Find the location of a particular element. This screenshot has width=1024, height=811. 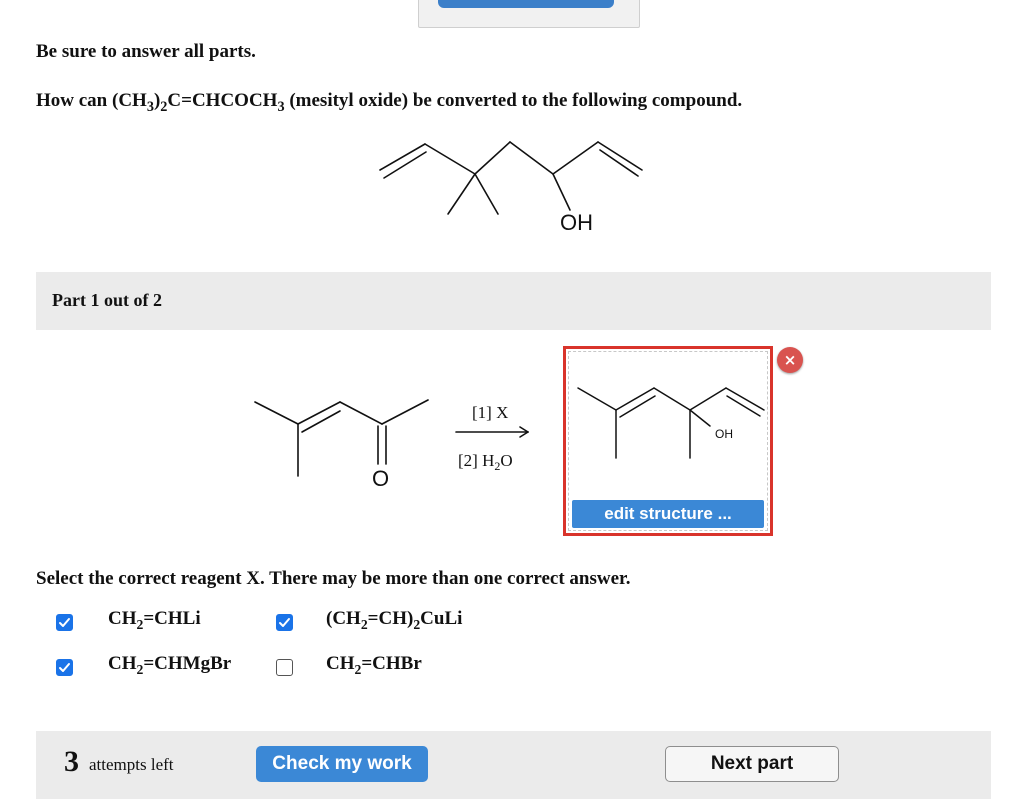

option-label-1: CH2=CHLi is located at coordinates (154, 620).